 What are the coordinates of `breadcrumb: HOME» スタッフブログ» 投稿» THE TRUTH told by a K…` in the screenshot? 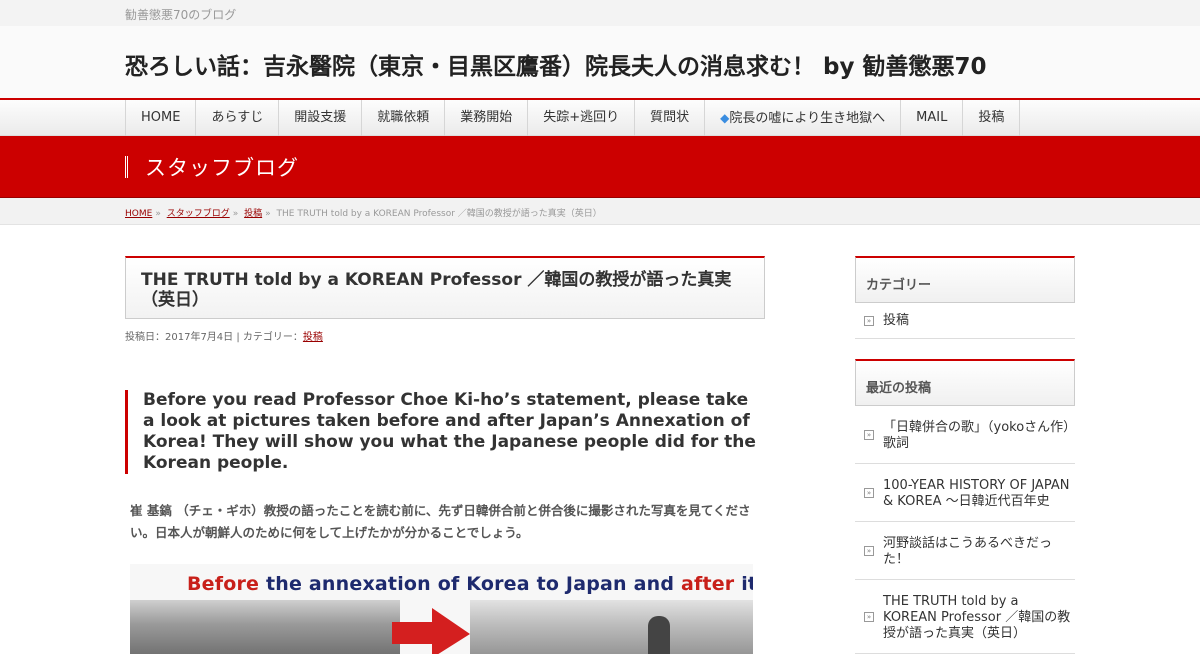 It's located at (600, 211).